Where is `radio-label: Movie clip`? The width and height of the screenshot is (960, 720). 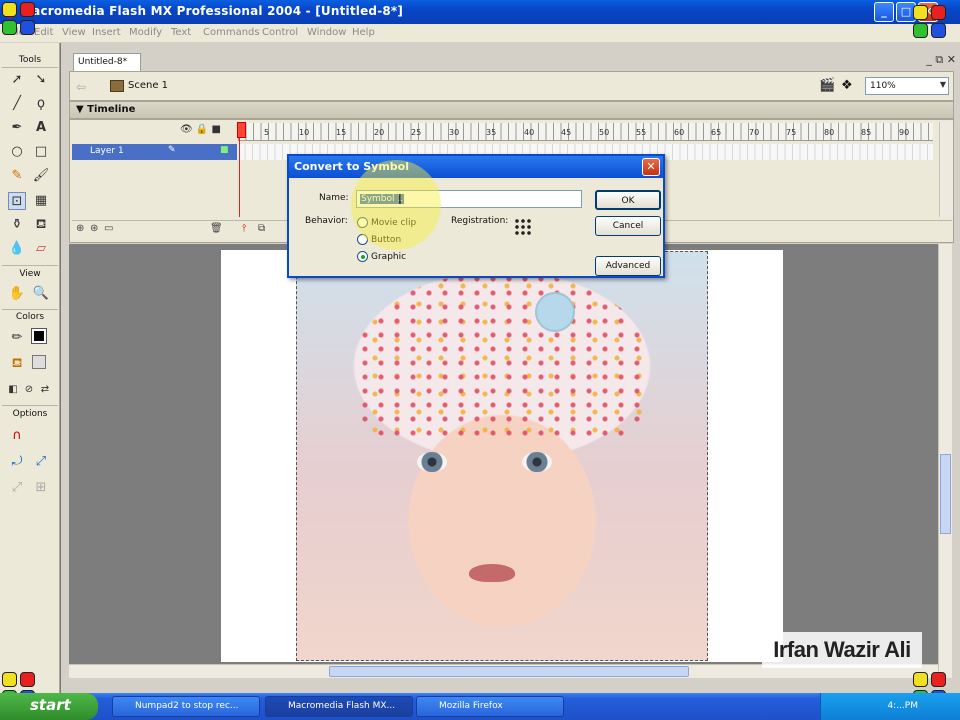
radio-label: Movie clip is located at coordinates (394, 223).